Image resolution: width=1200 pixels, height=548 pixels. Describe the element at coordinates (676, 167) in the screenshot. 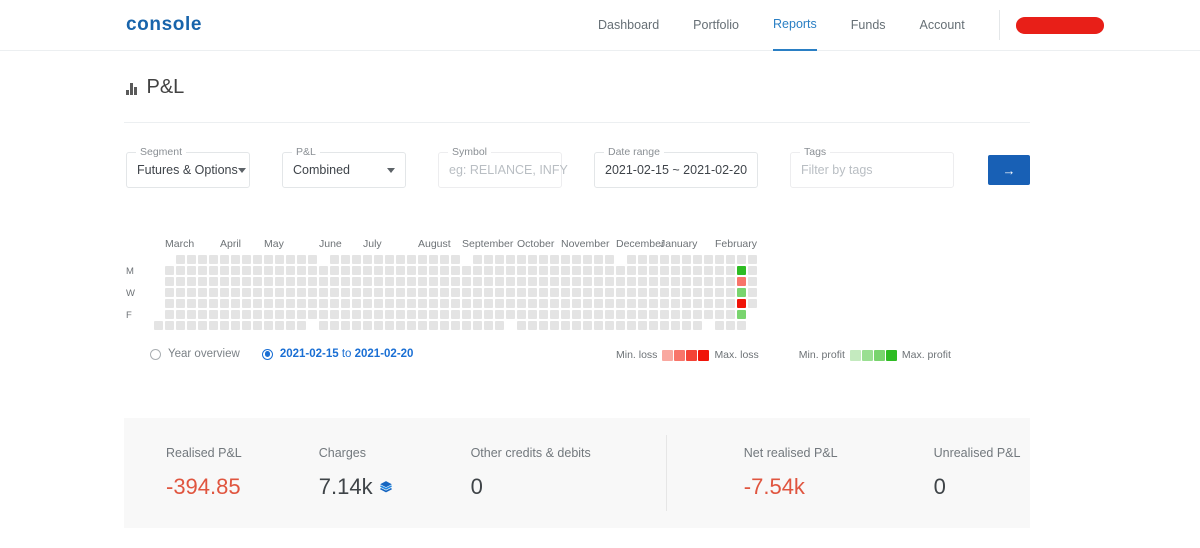

I see `date-range-input: Date range 2021-02-15 ~ 2021-02-20` at that location.